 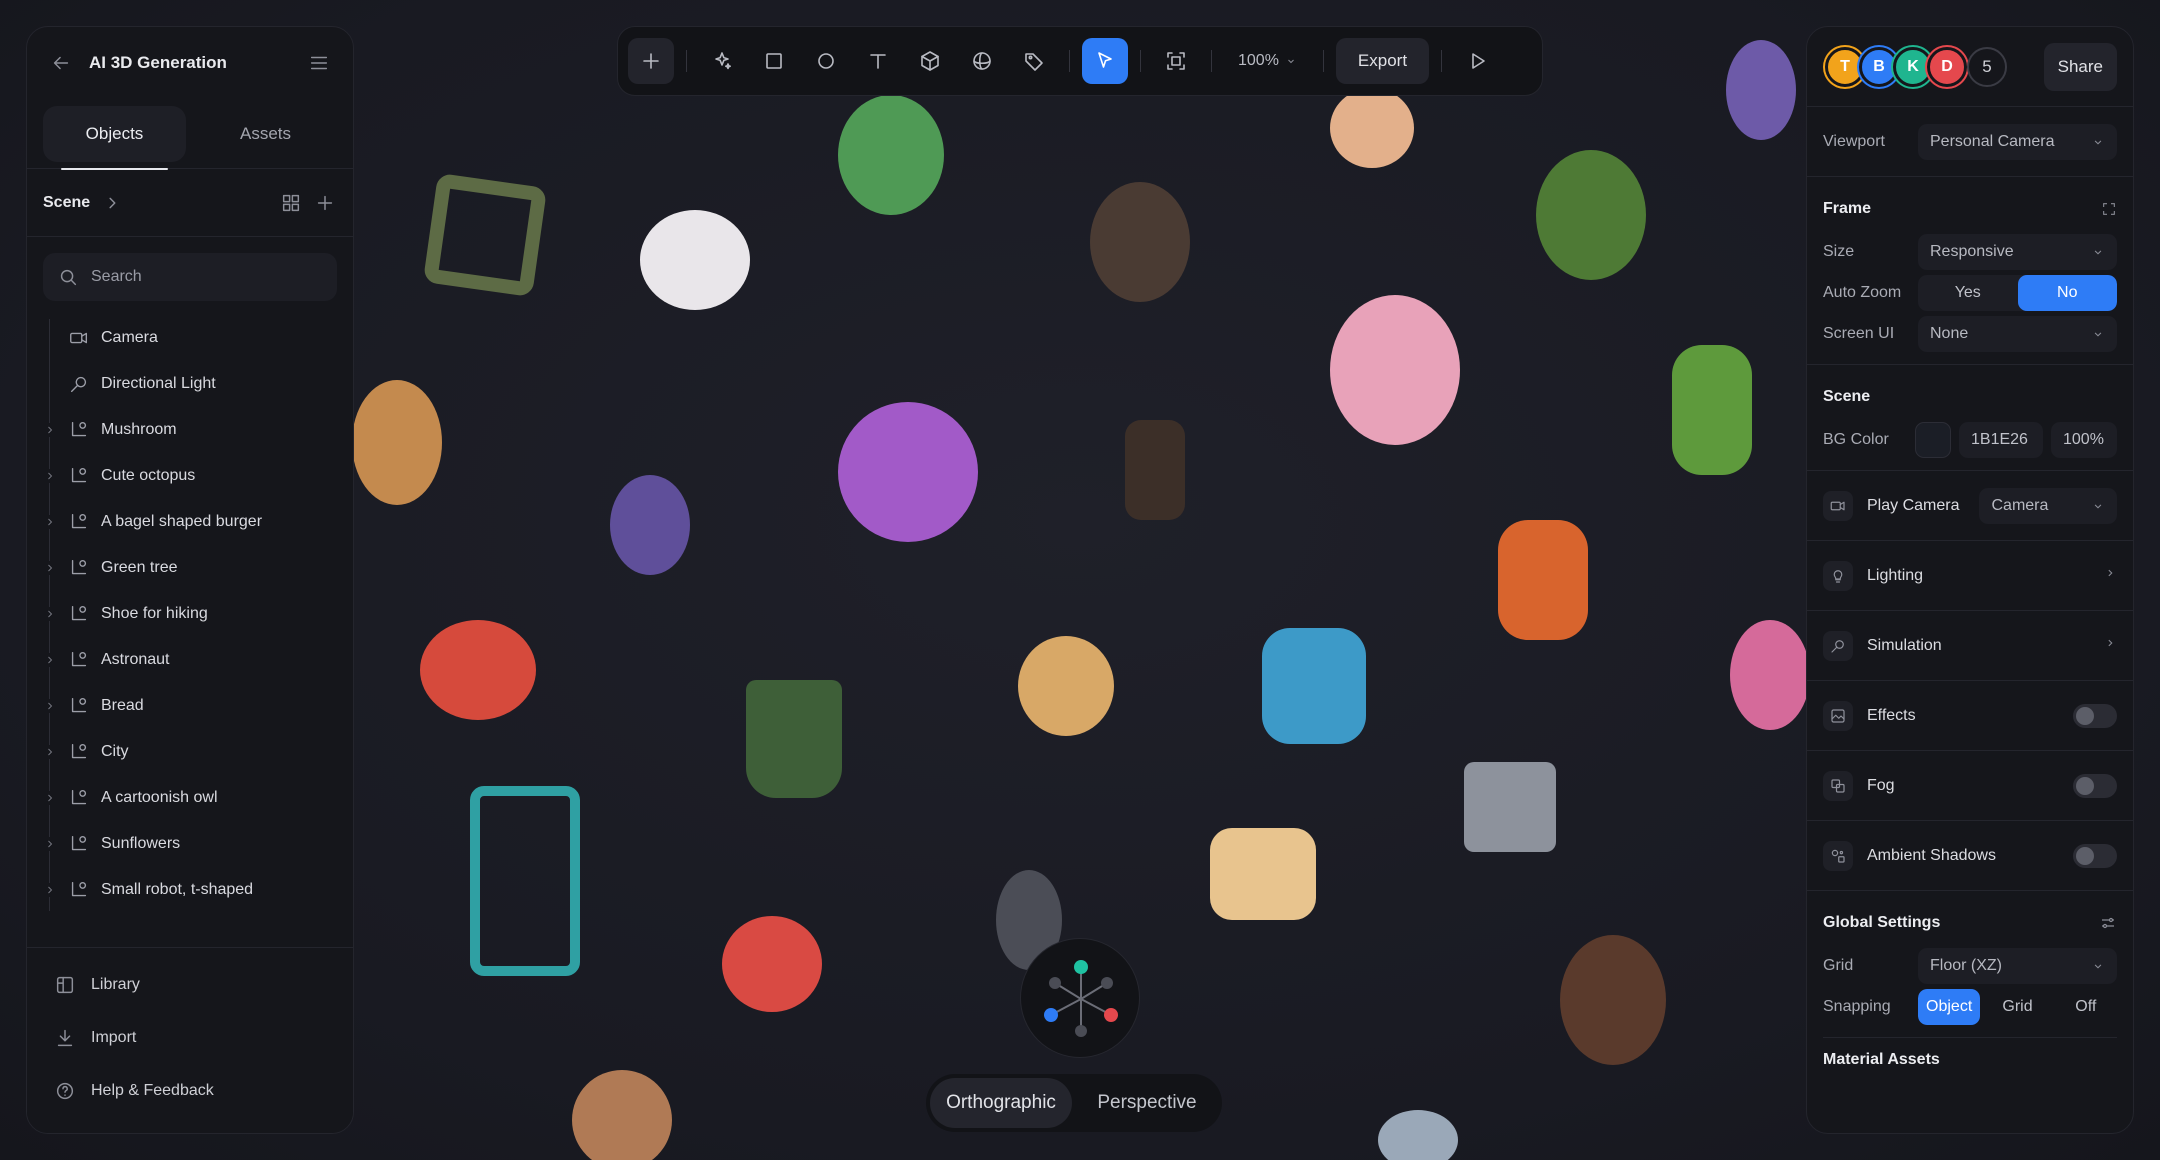 What do you see at coordinates (190, 706) in the screenshot?
I see `tree-item: Bread` at bounding box center [190, 706].